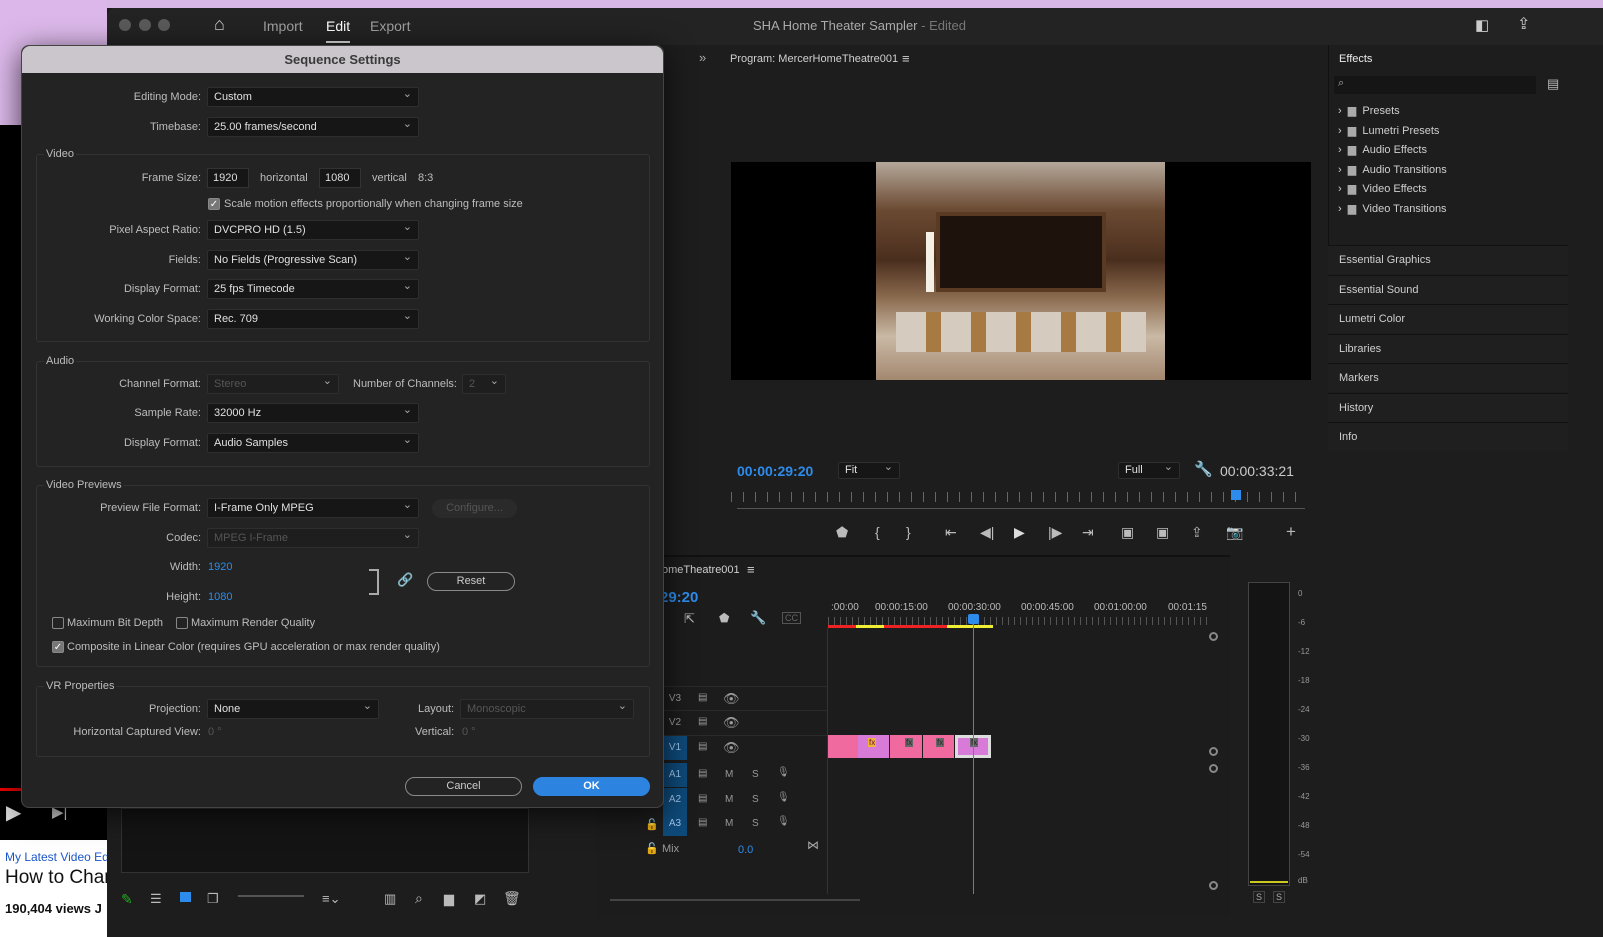 The image size is (1603, 937). Describe the element at coordinates (1055, 532) in the screenshot. I see `step-forward-icon: |▶` at that location.